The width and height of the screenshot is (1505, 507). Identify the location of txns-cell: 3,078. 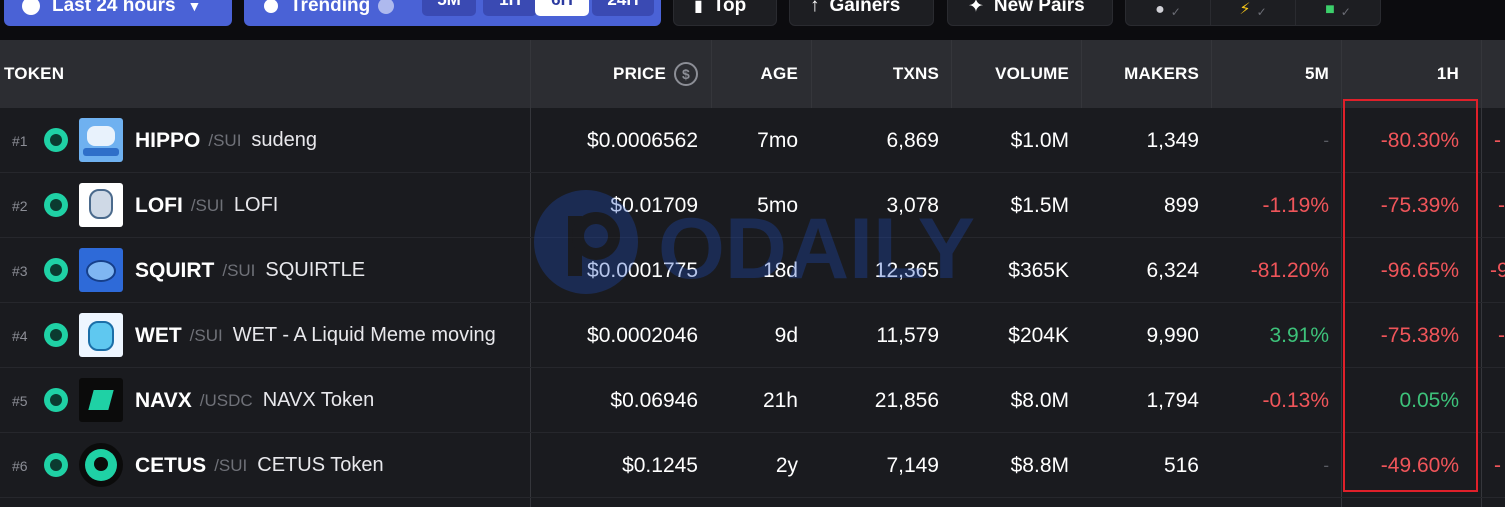
(912, 205).